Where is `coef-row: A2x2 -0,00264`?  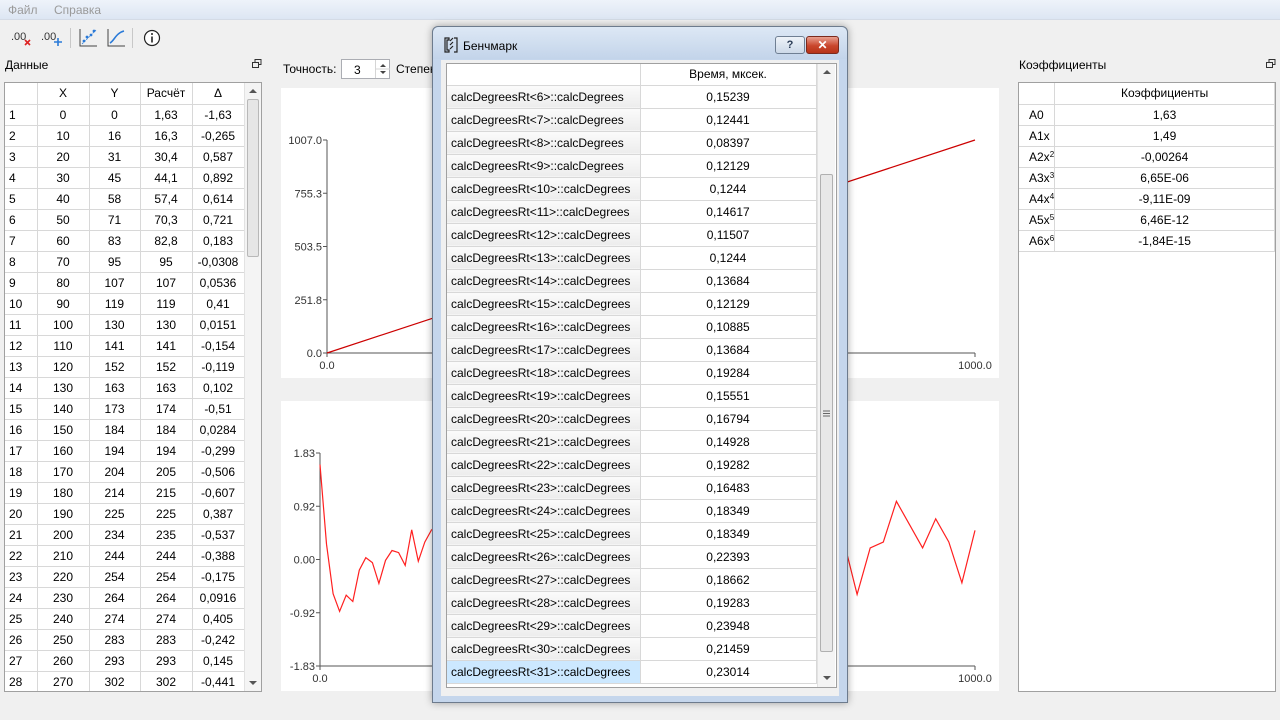 coef-row: A2x2 -0,00264 is located at coordinates (1147, 157).